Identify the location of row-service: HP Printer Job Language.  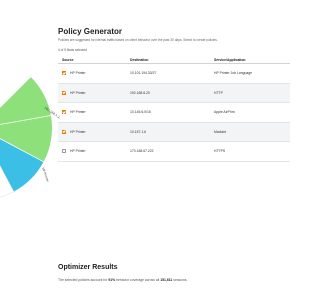
(233, 73).